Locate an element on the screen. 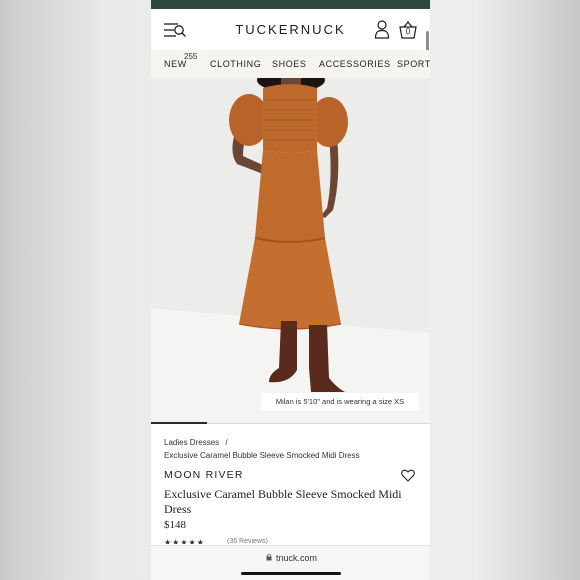 The height and width of the screenshot is (580, 580). nav-item-new: NEW is located at coordinates (175, 64).